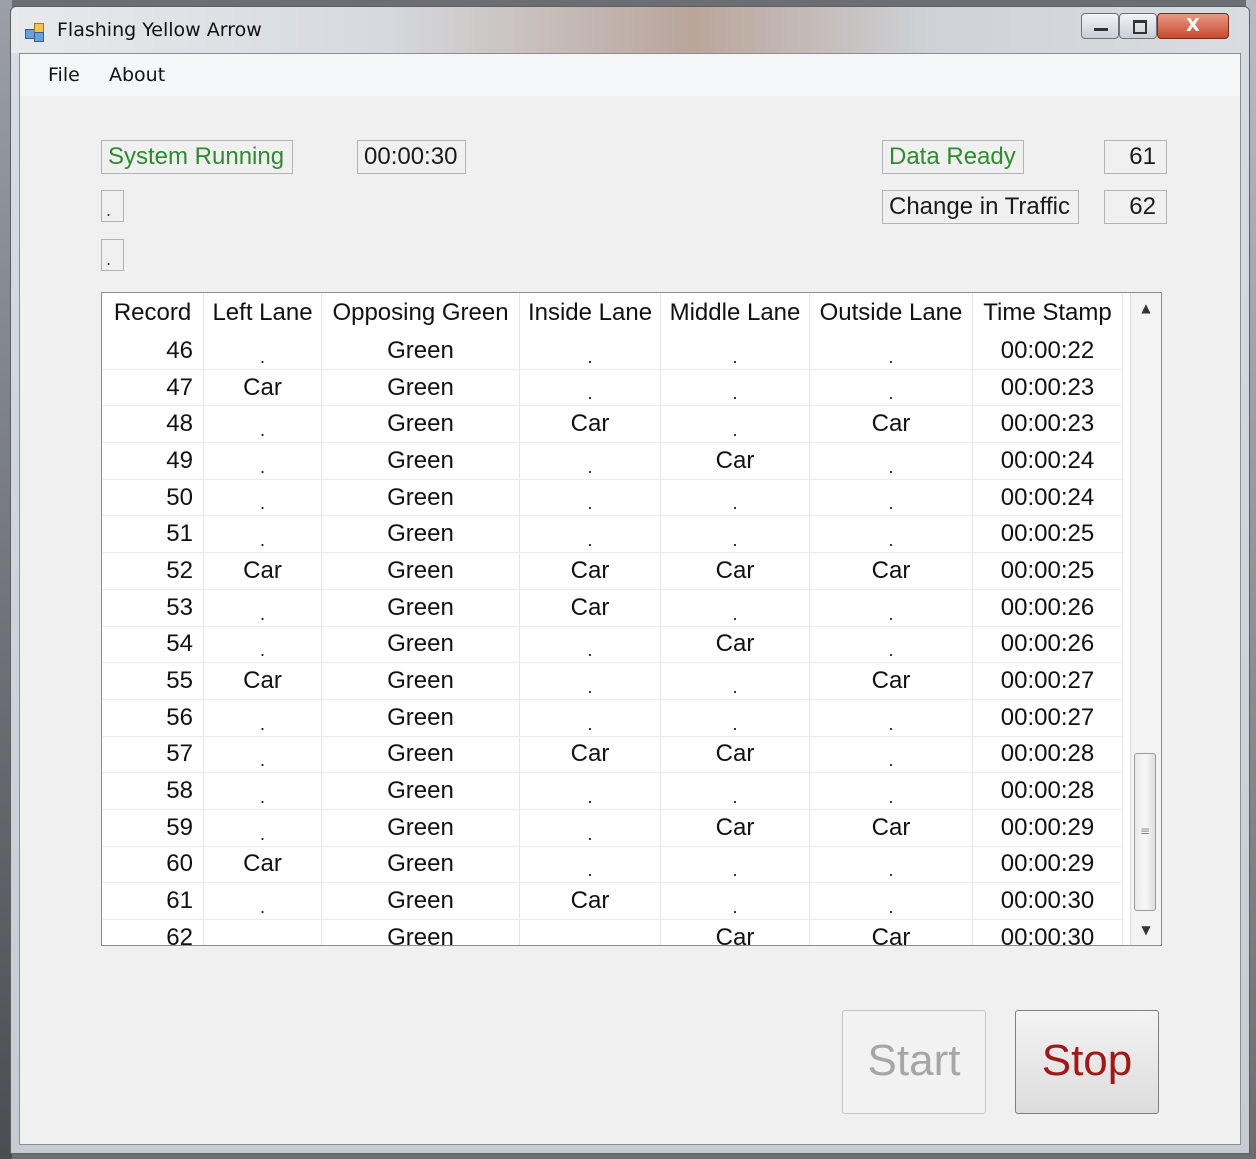 The height and width of the screenshot is (1159, 1256). I want to click on table-row: 60 Car Green... 00:00:29, so click(612, 865).